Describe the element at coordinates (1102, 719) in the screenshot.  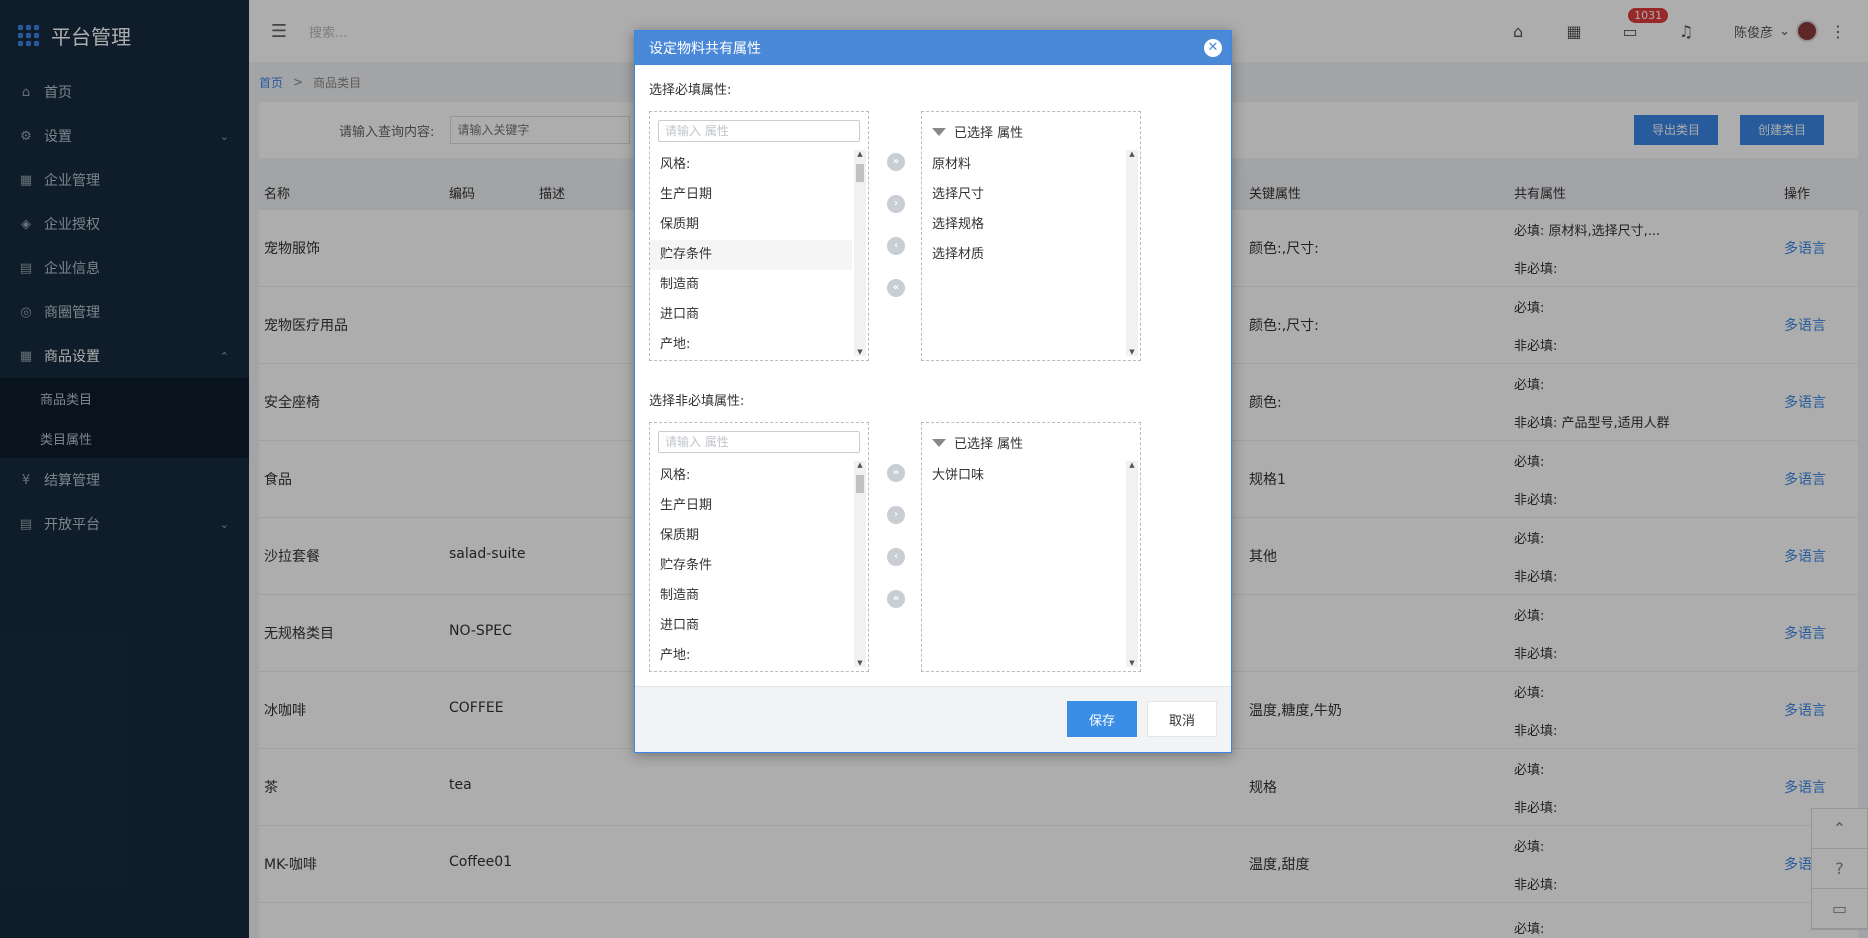
I see `save-button: 保存` at that location.